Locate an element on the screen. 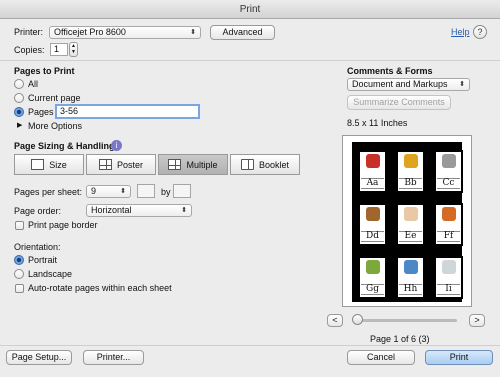 This screenshot has width=500, height=377. multiple-button: Multiple is located at coordinates (193, 164).